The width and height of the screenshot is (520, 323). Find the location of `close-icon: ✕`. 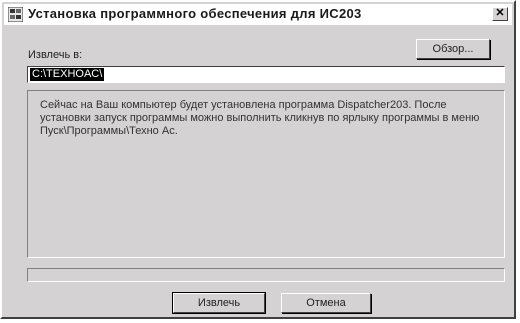

close-icon: ✕ is located at coordinates (500, 13).